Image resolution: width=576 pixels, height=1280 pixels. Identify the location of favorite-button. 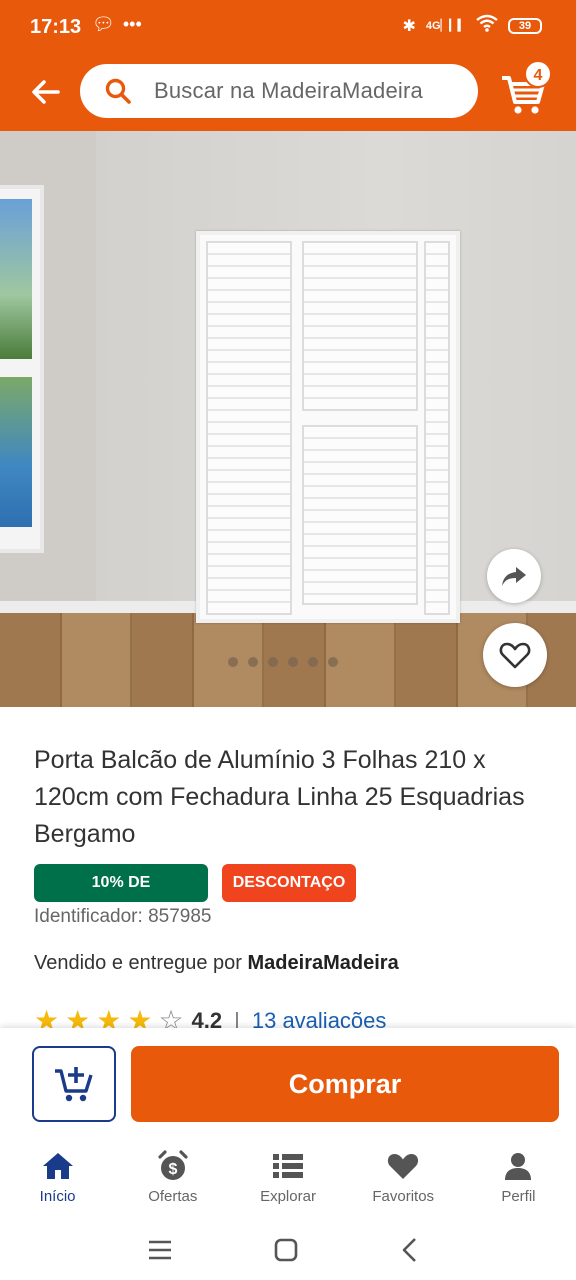
(515, 655).